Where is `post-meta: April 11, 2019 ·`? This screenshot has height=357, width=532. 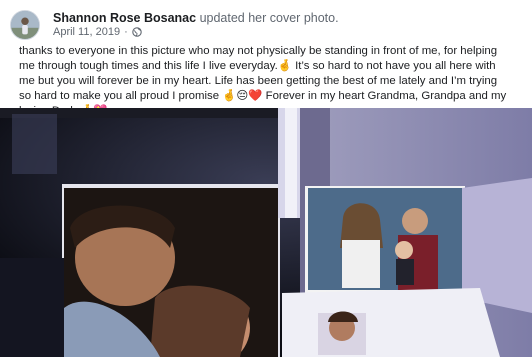
post-meta: April 11, 2019 · is located at coordinates (97, 32).